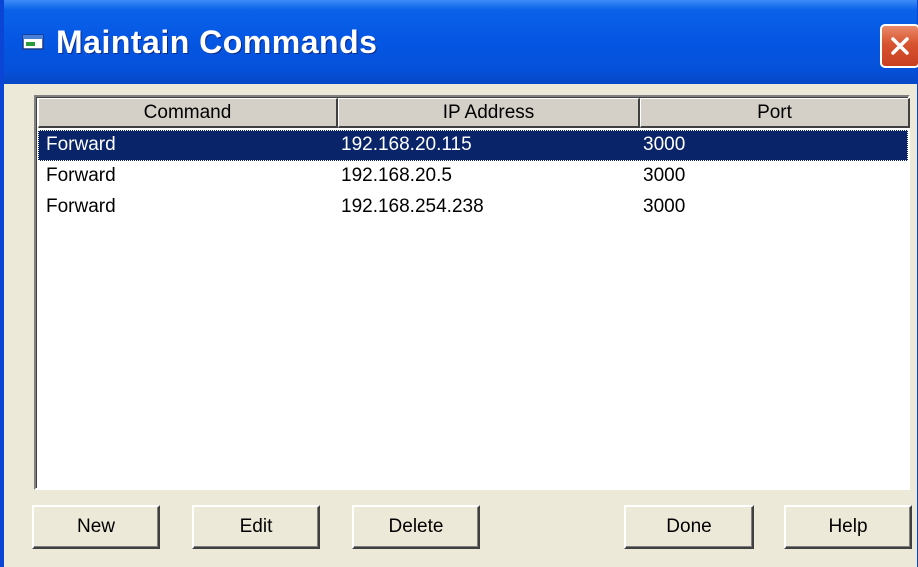  I want to click on table-row: Forward 192.168.254.238 3000, so click(473, 207).